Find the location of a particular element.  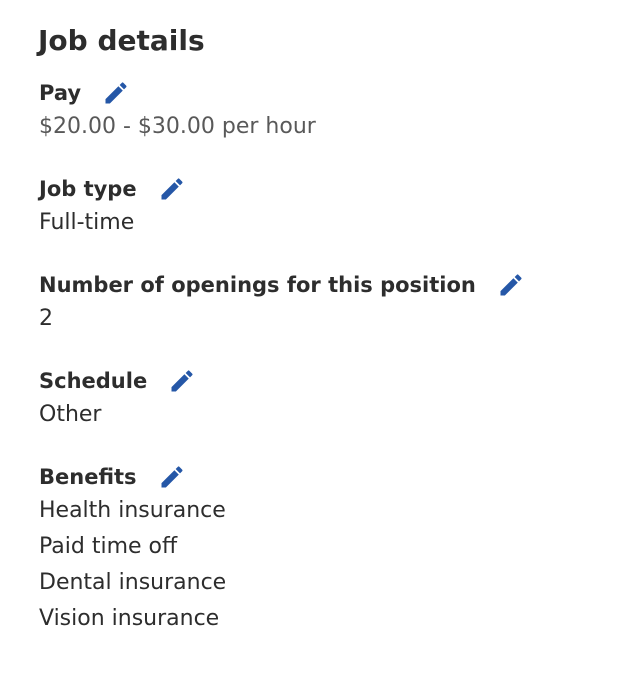

edit-job-type-pencil-icon is located at coordinates (172, 189).